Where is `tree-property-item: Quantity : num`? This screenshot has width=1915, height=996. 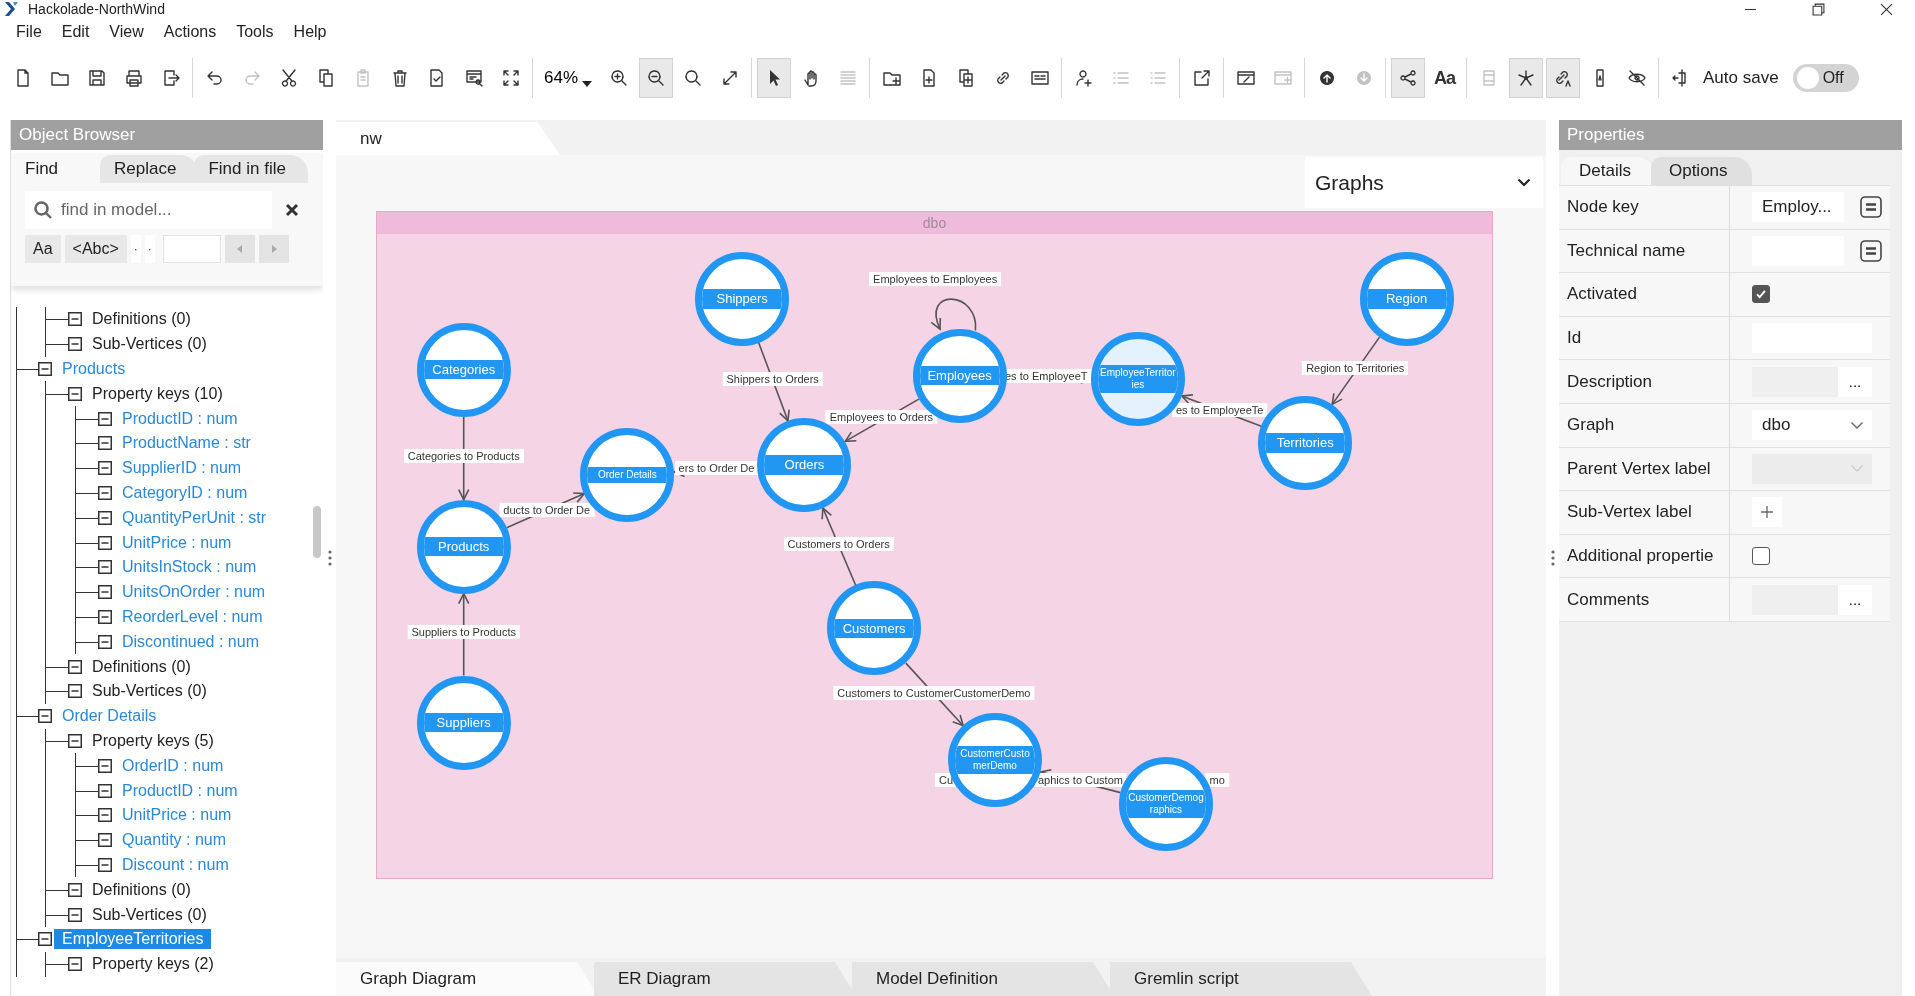 tree-property-item: Quantity : num is located at coordinates (174, 840).